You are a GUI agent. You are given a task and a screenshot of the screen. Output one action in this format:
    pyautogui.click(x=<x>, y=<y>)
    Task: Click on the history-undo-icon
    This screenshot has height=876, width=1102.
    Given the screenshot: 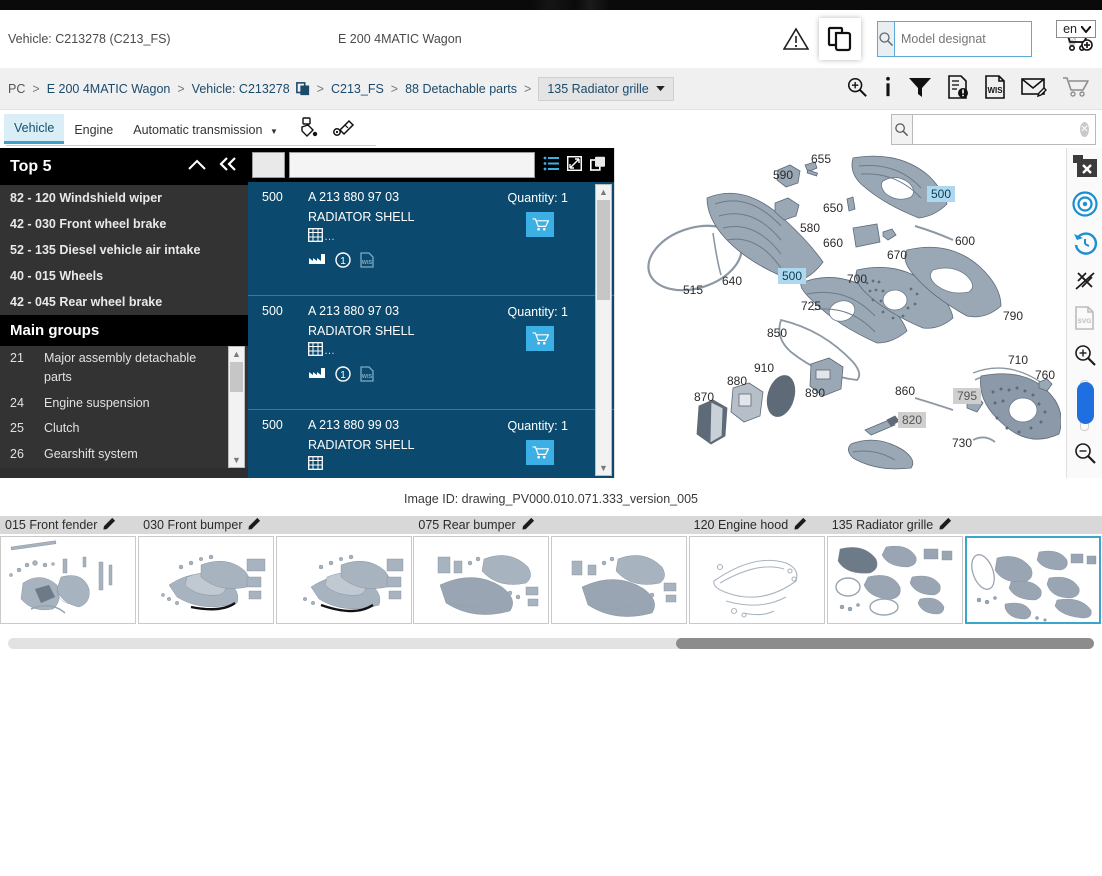 What is the action you would take?
    pyautogui.click(x=1085, y=243)
    